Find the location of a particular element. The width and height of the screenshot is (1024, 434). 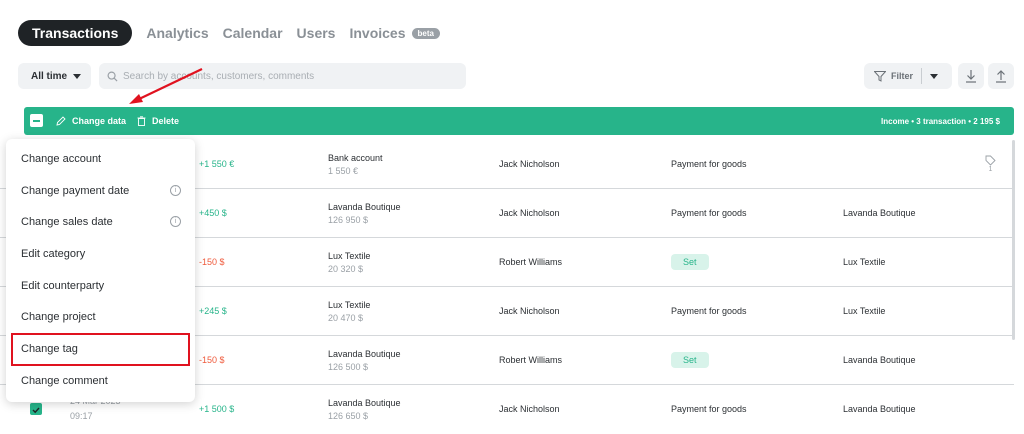

amount: +245 $ is located at coordinates (213, 311).